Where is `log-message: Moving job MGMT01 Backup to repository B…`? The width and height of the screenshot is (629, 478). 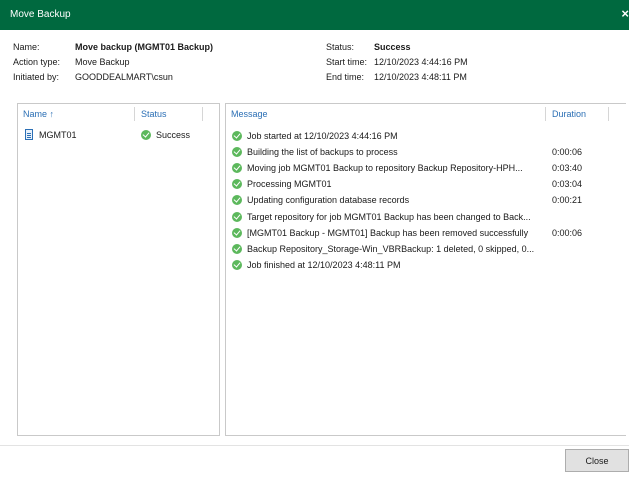 log-message: Moving job MGMT01 Backup to repository B… is located at coordinates (385, 168).